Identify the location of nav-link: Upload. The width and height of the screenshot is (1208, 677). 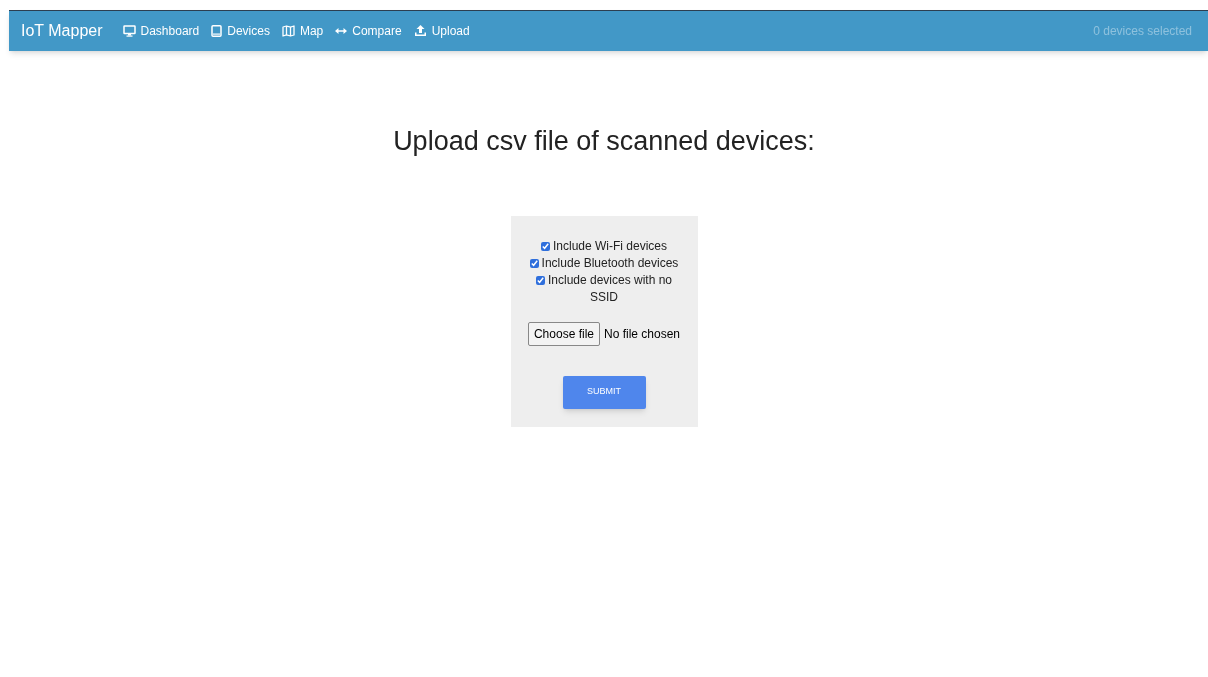
(441, 31).